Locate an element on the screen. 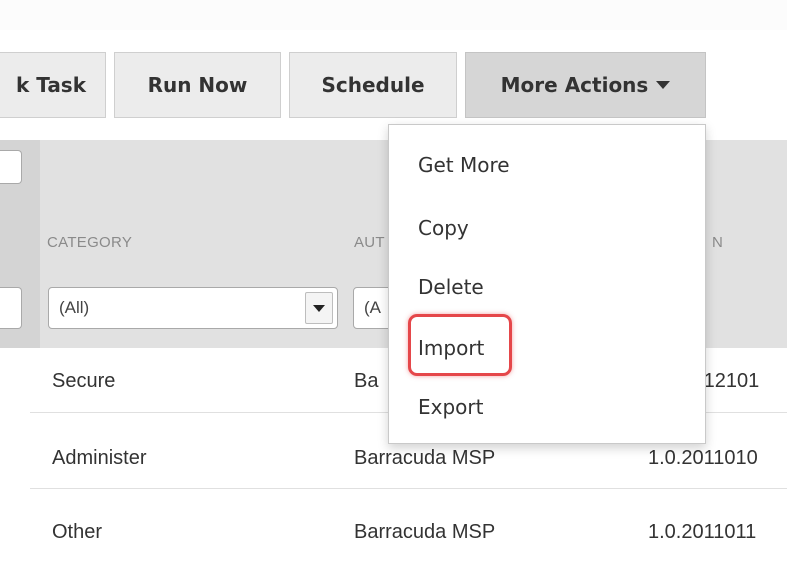 Image resolution: width=787 pixels, height=562 pixels. new-task-button-label: k Task is located at coordinates (51, 85).